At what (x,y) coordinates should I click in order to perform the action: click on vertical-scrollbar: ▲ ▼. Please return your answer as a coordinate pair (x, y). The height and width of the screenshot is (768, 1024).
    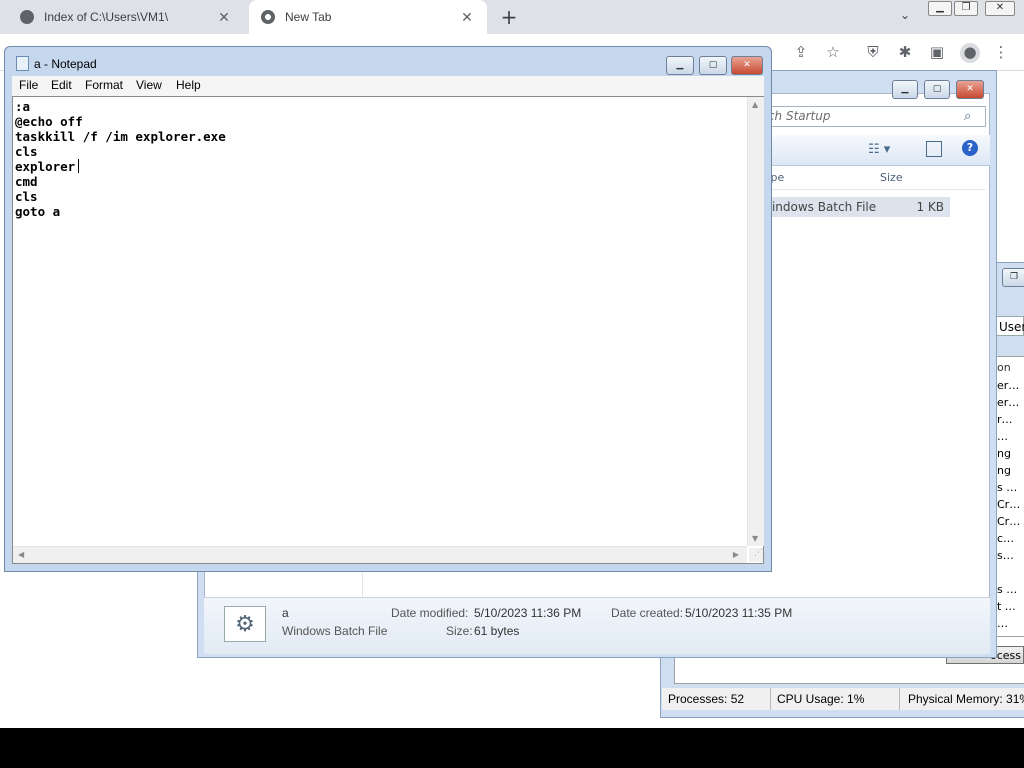
    Looking at the image, I should click on (755, 321).